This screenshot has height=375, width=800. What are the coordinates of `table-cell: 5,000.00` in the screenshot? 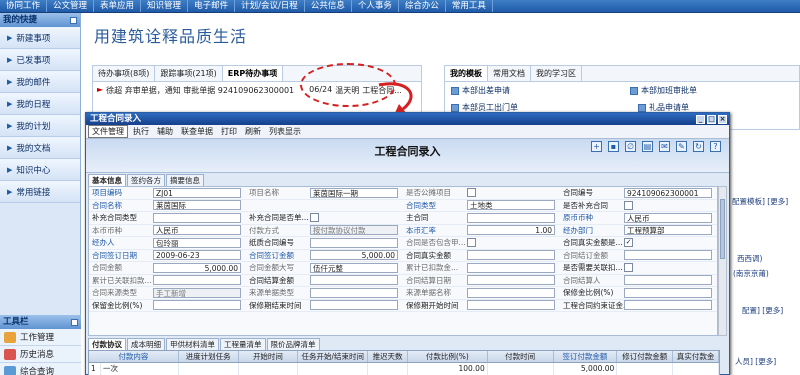 It's located at (586, 369).